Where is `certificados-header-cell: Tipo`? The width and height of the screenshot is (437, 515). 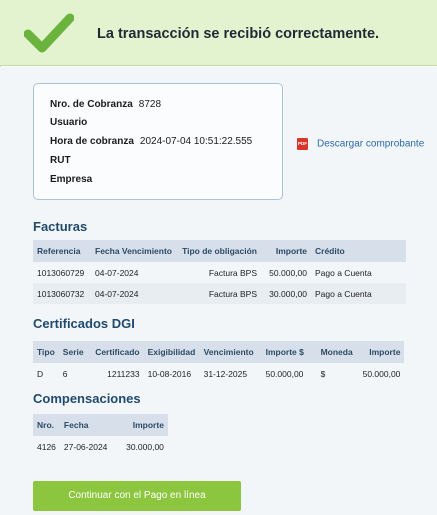
certificados-header-cell: Tipo is located at coordinates (46, 352).